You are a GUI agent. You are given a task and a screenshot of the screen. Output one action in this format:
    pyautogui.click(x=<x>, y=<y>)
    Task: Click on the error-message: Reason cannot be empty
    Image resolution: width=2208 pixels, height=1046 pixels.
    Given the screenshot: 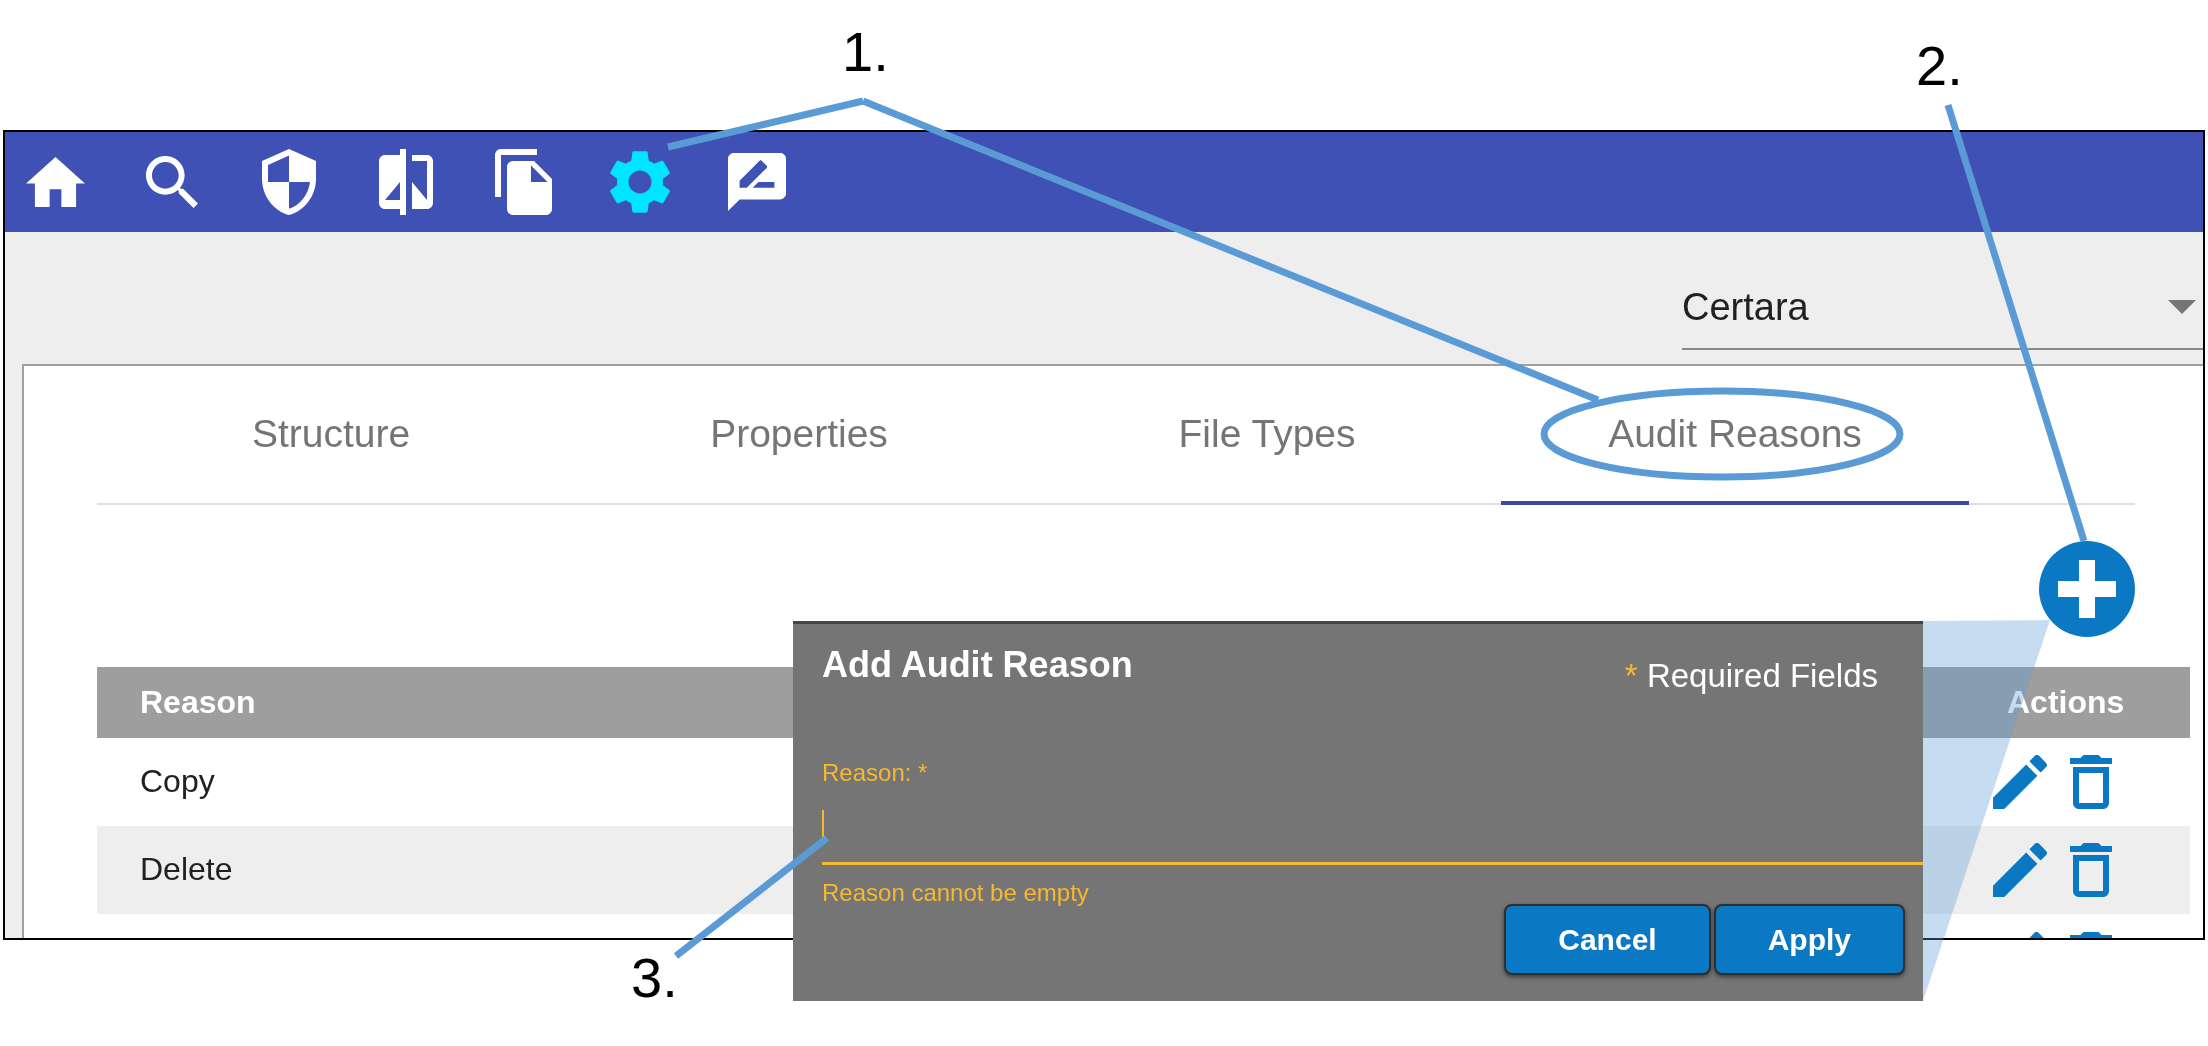 What is the action you would take?
    pyautogui.click(x=955, y=893)
    